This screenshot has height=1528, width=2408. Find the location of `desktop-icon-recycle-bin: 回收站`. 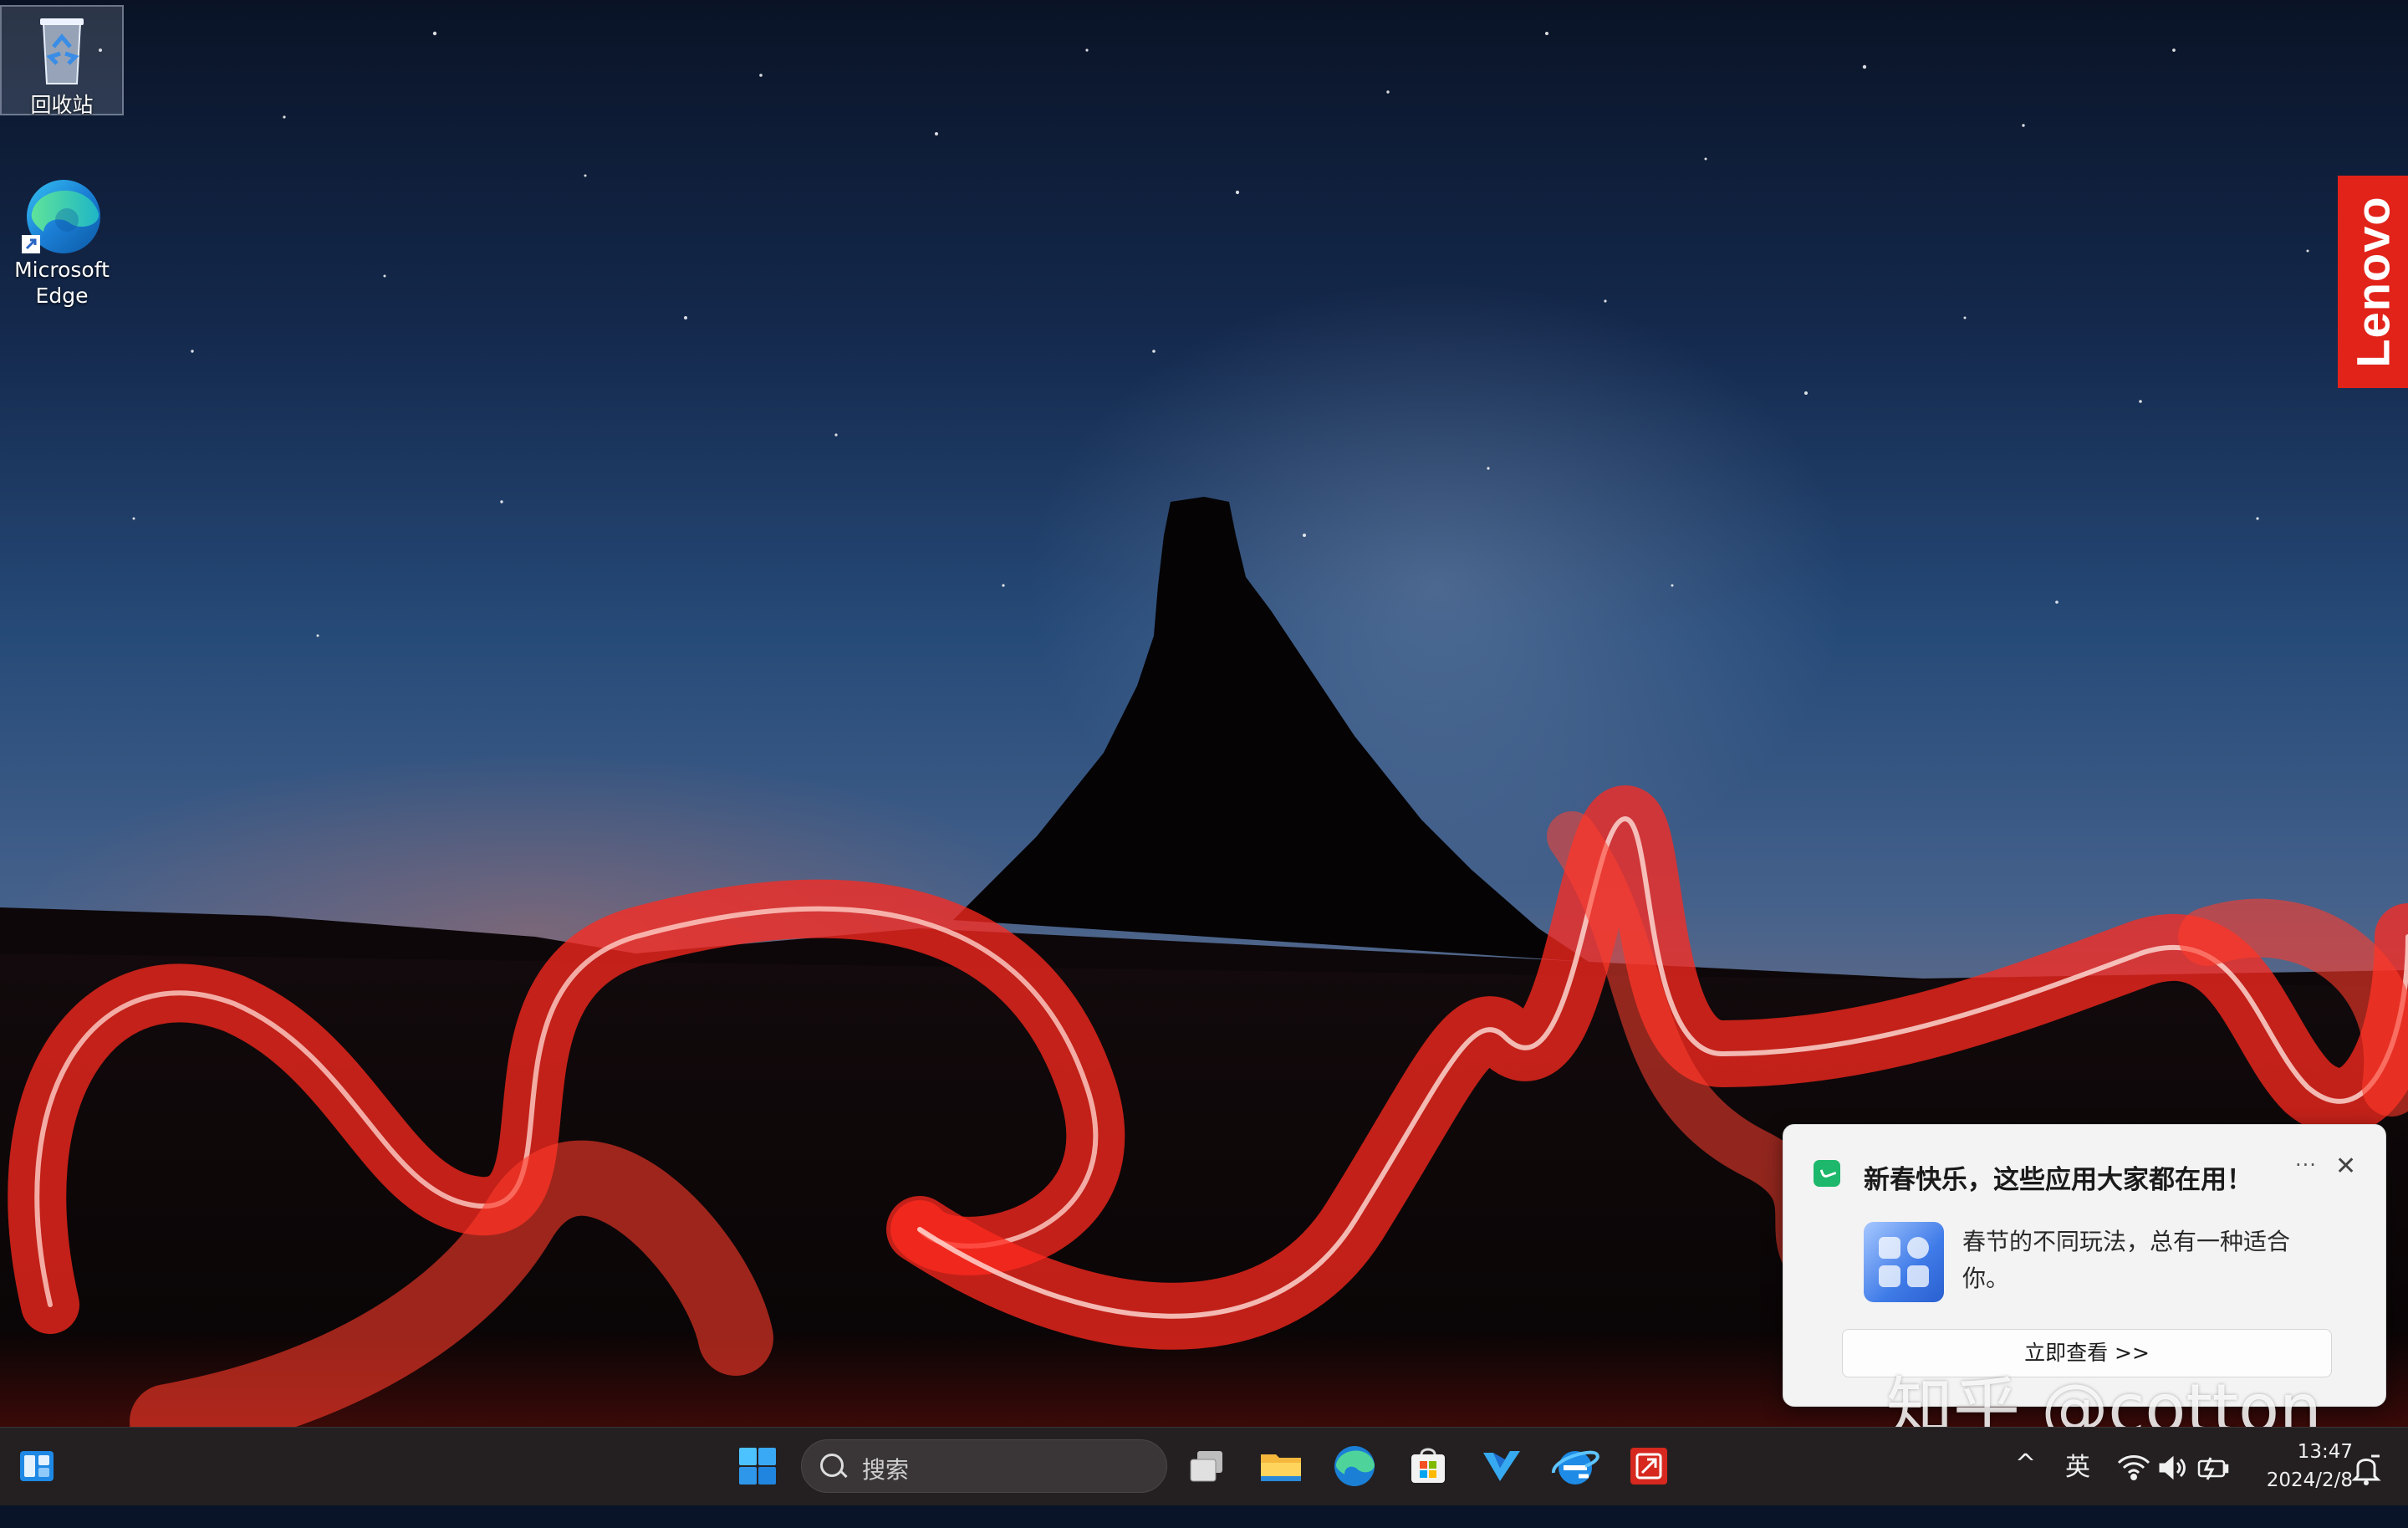

desktop-icon-recycle-bin: 回收站 is located at coordinates (62, 61).